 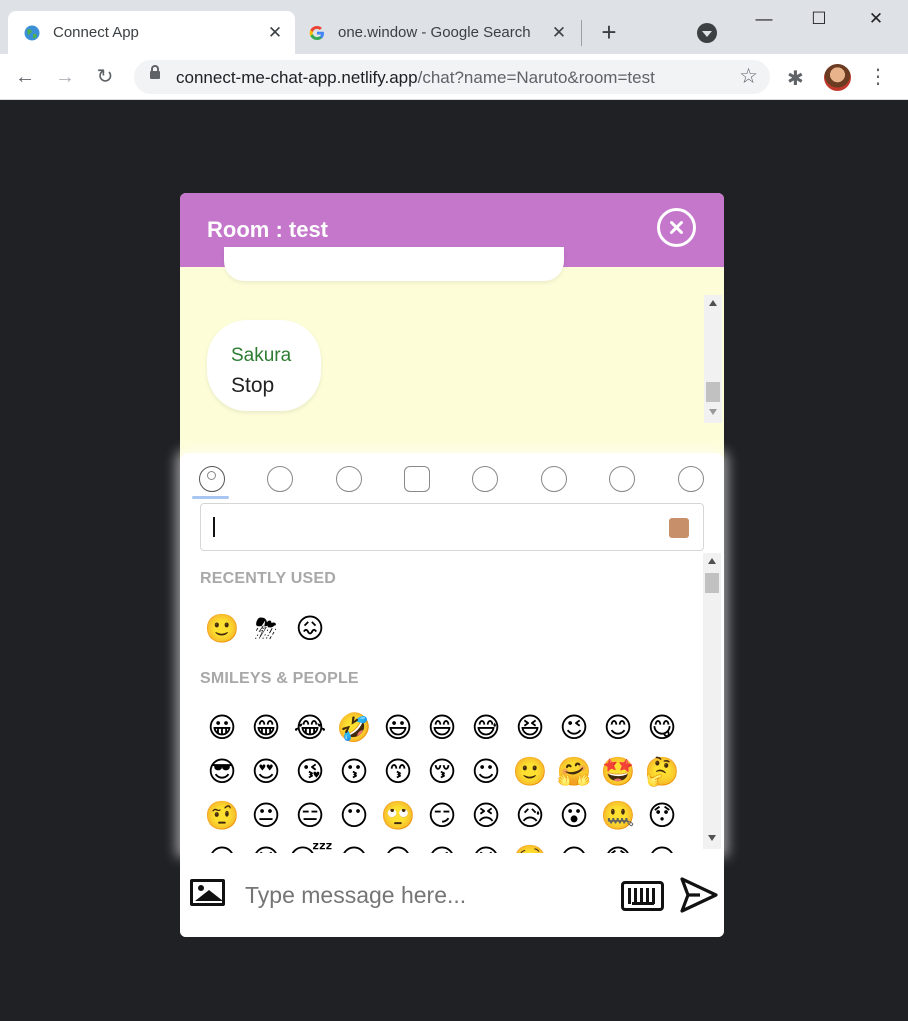 What do you see at coordinates (212, 479) in the screenshot?
I see `people-icon` at bounding box center [212, 479].